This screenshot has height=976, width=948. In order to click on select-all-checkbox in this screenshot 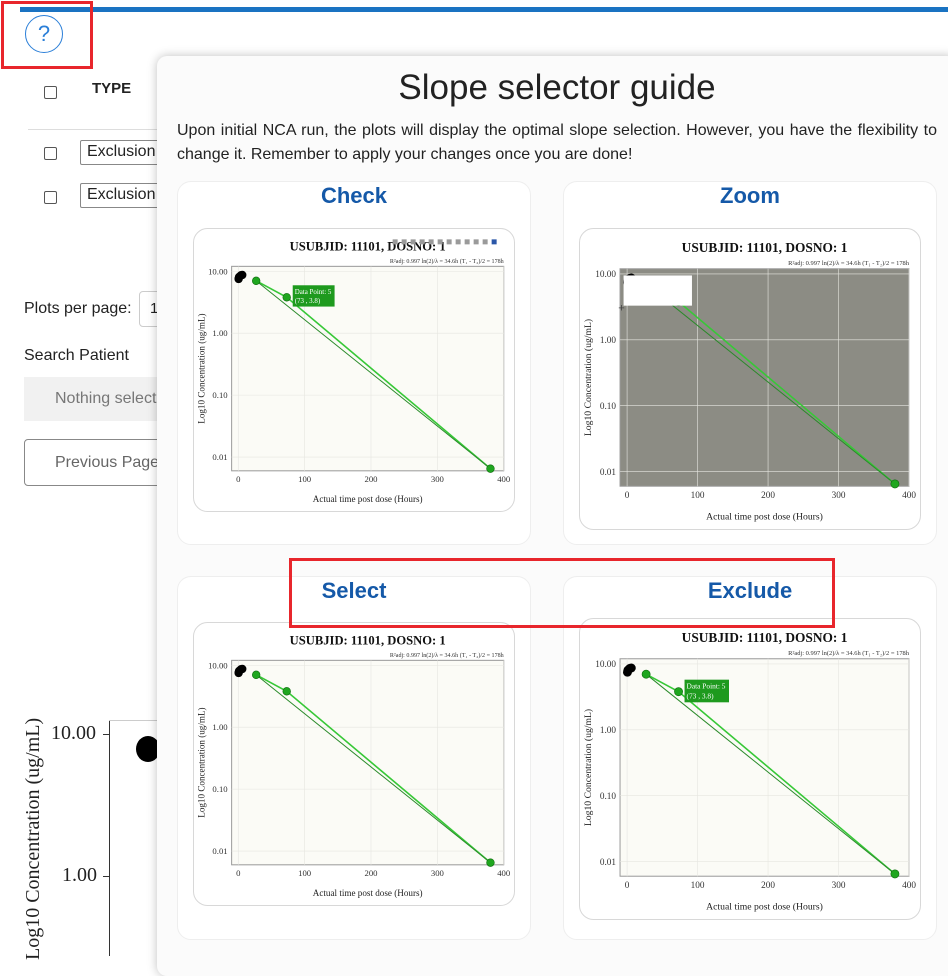, I will do `click(50, 92)`.